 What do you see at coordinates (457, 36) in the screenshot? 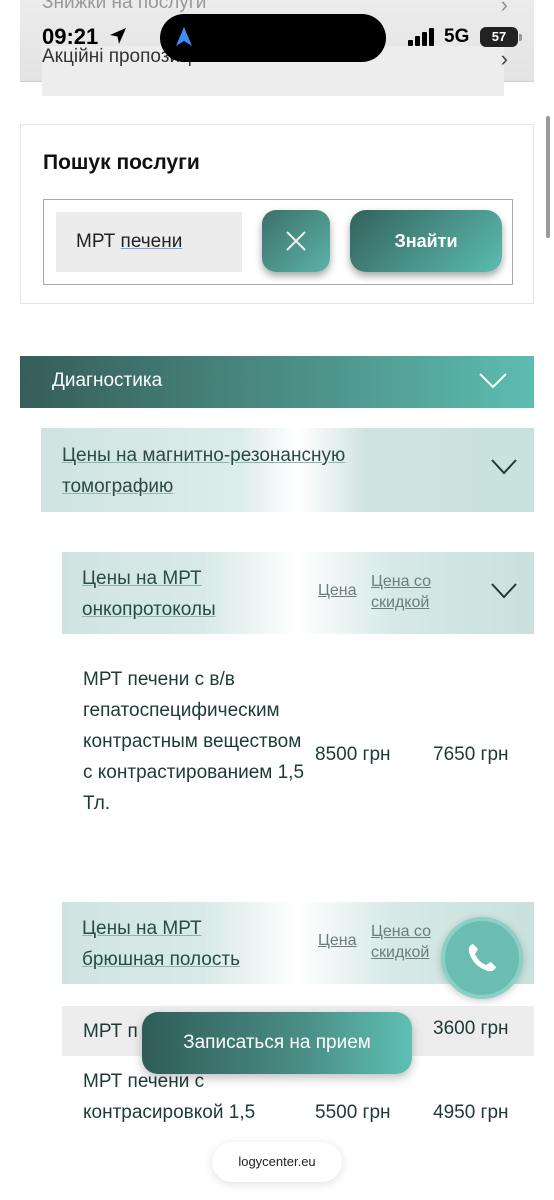
I see `network-type: 5G` at bounding box center [457, 36].